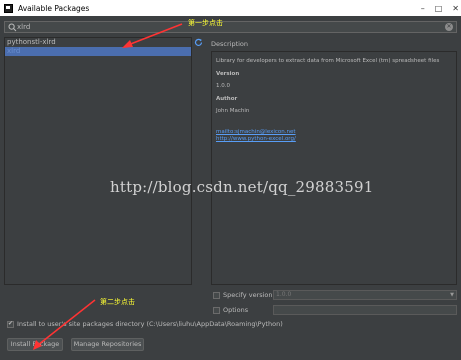 This screenshot has width=461, height=360. Describe the element at coordinates (152, 35) in the screenshot. I see `step1-arrow` at that location.